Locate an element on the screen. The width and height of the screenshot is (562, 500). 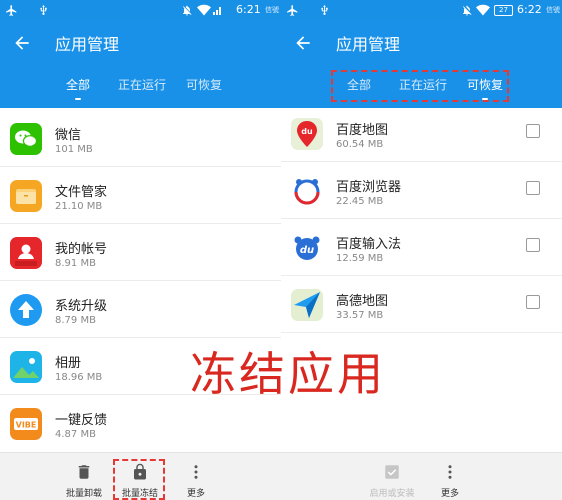
signal-icon is located at coordinates (217, 11).